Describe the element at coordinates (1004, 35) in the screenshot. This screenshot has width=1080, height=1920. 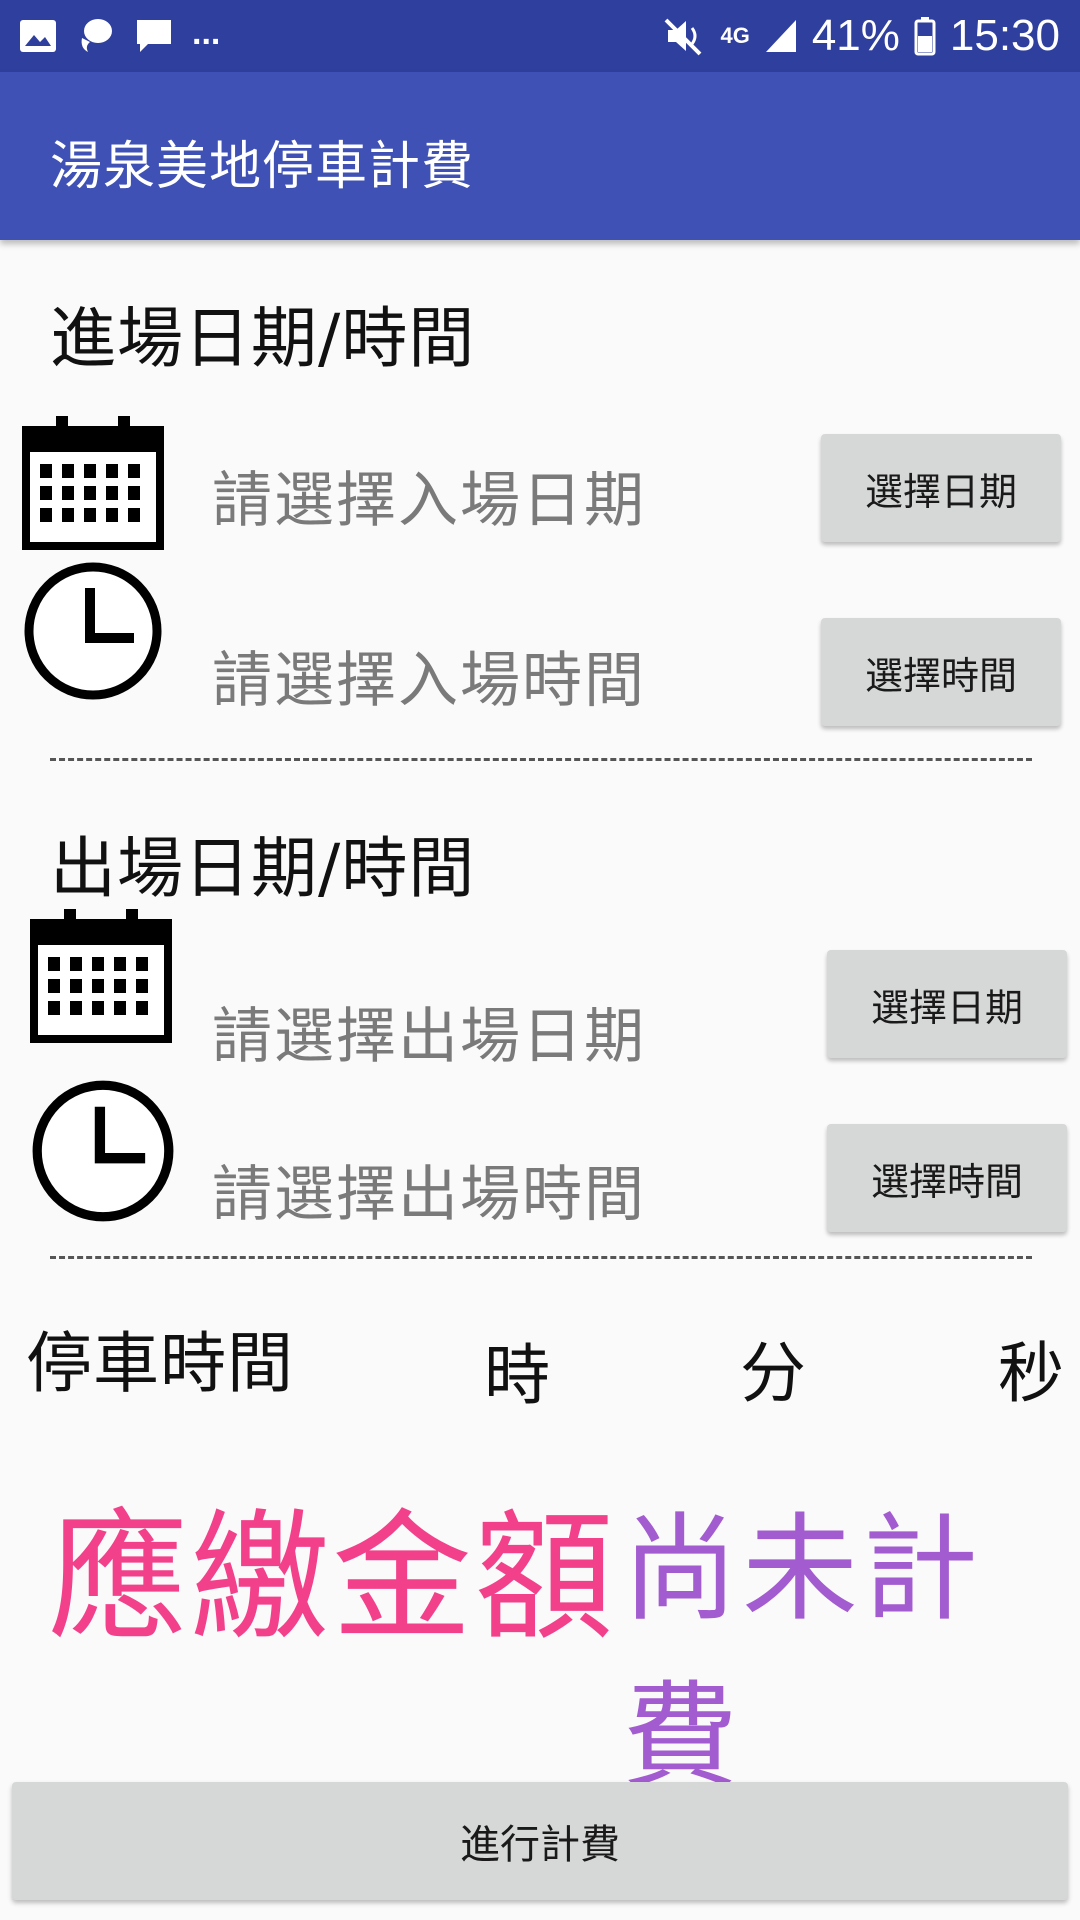
I see `clock: 15:30` at that location.